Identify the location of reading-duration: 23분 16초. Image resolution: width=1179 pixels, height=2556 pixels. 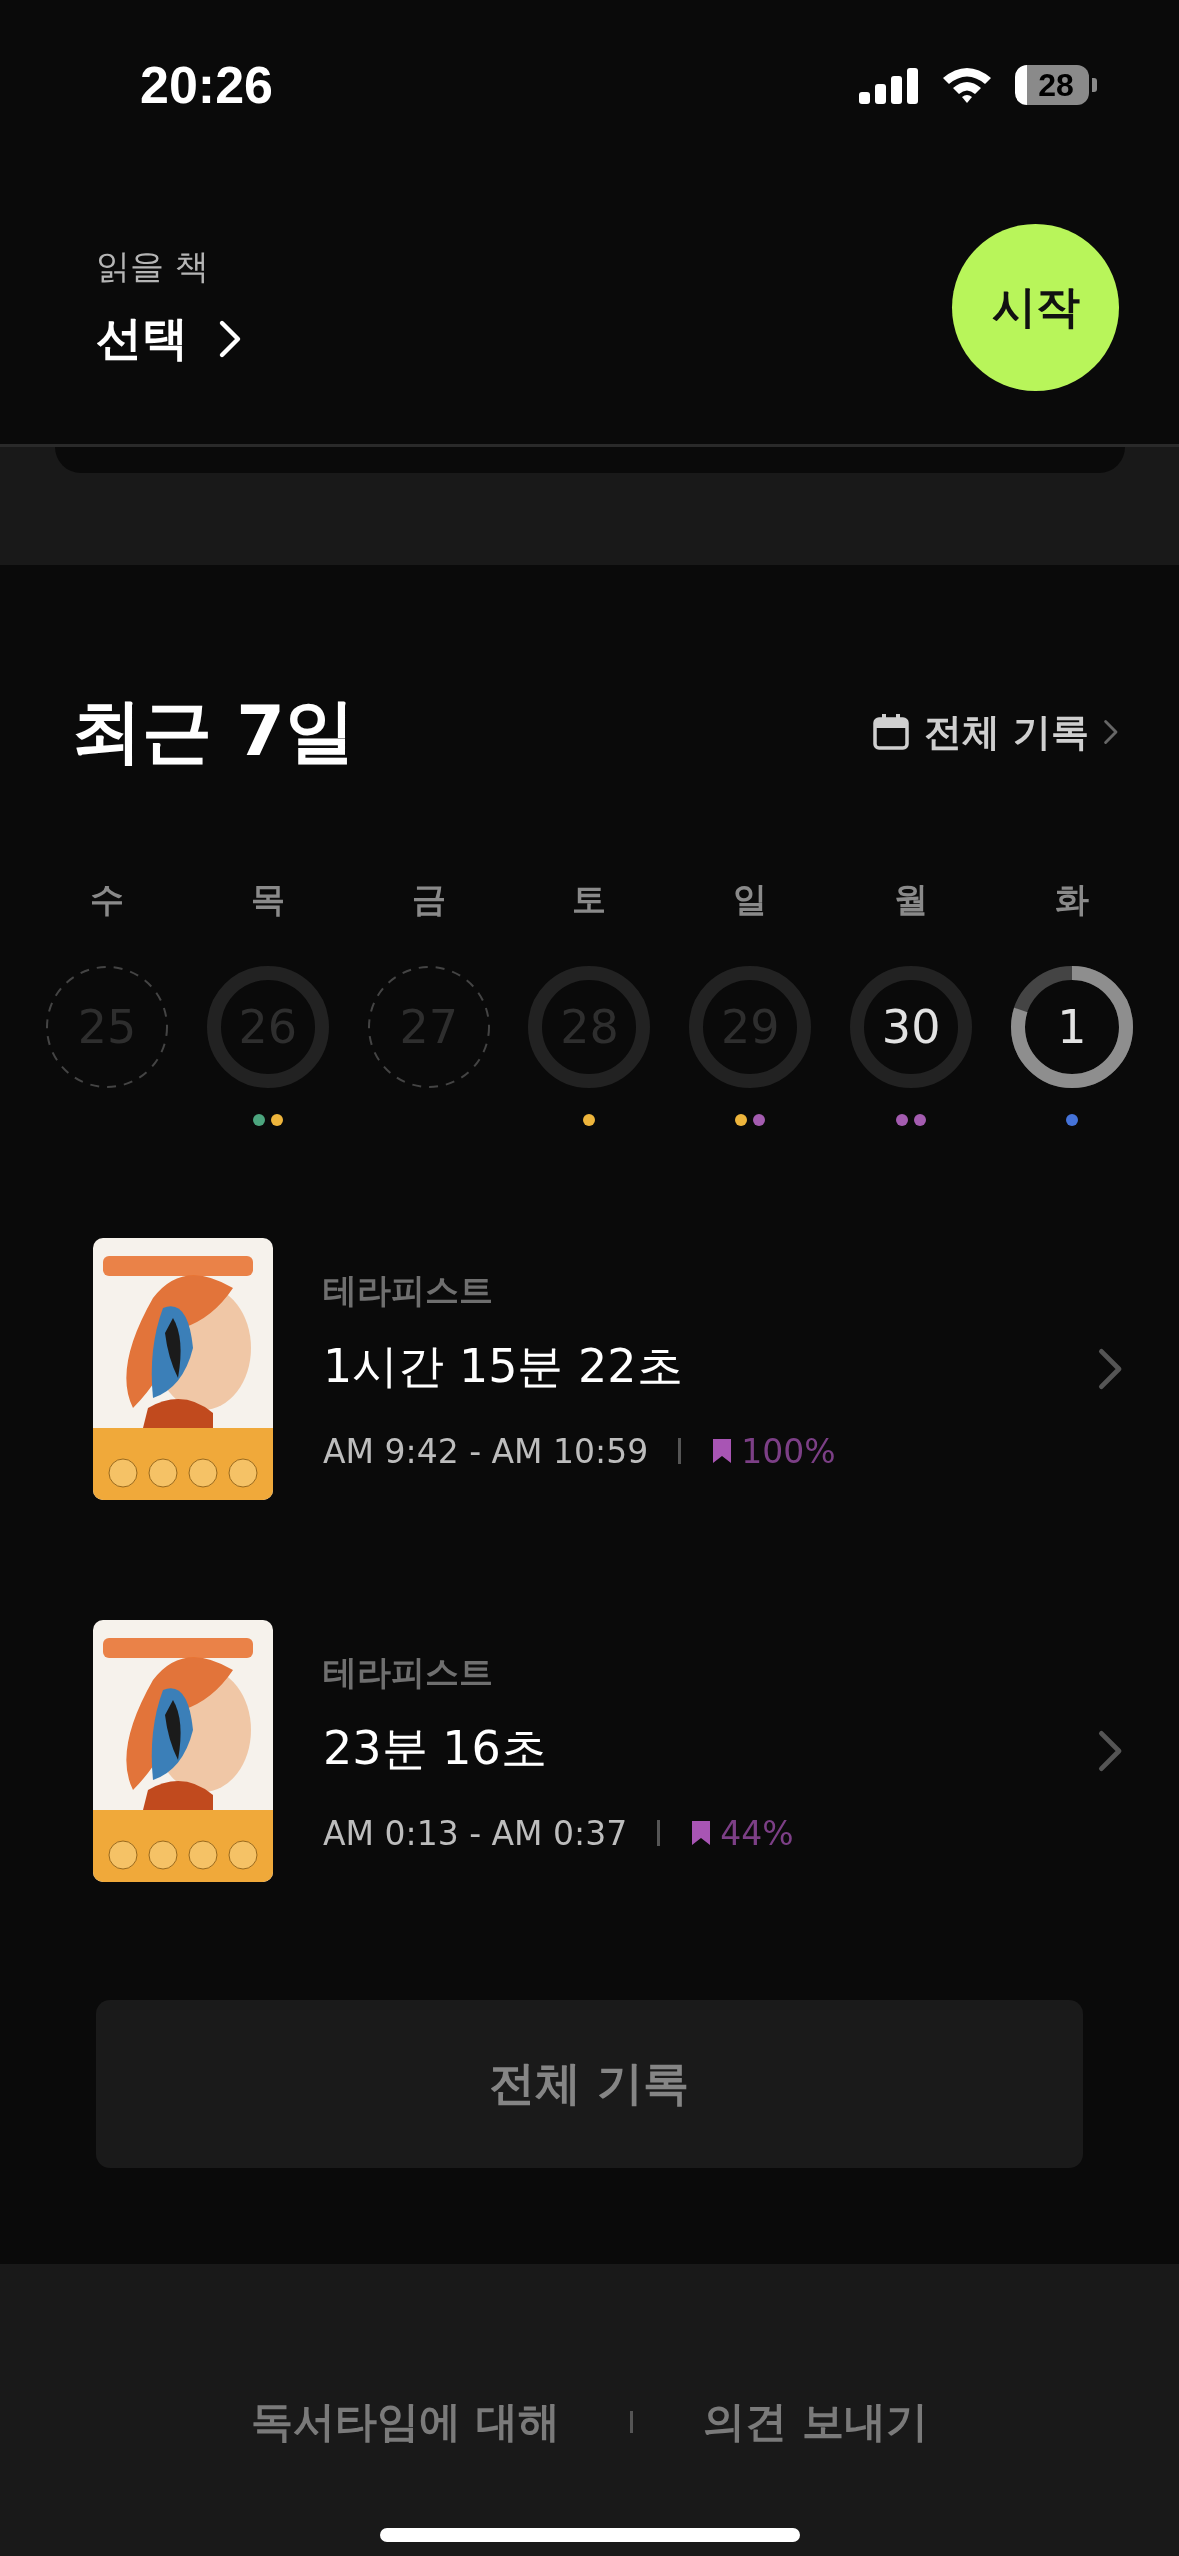
(435, 1748).